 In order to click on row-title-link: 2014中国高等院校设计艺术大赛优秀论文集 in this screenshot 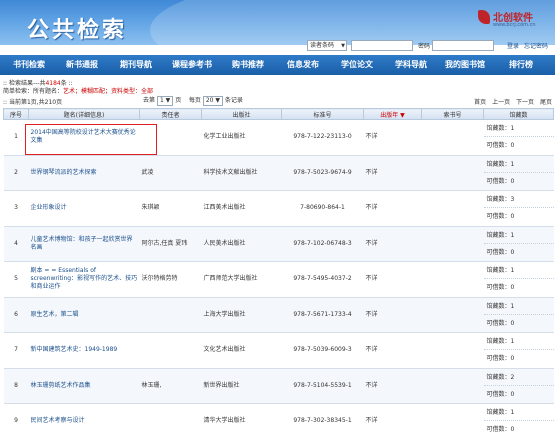, I will do `click(84, 137)`.